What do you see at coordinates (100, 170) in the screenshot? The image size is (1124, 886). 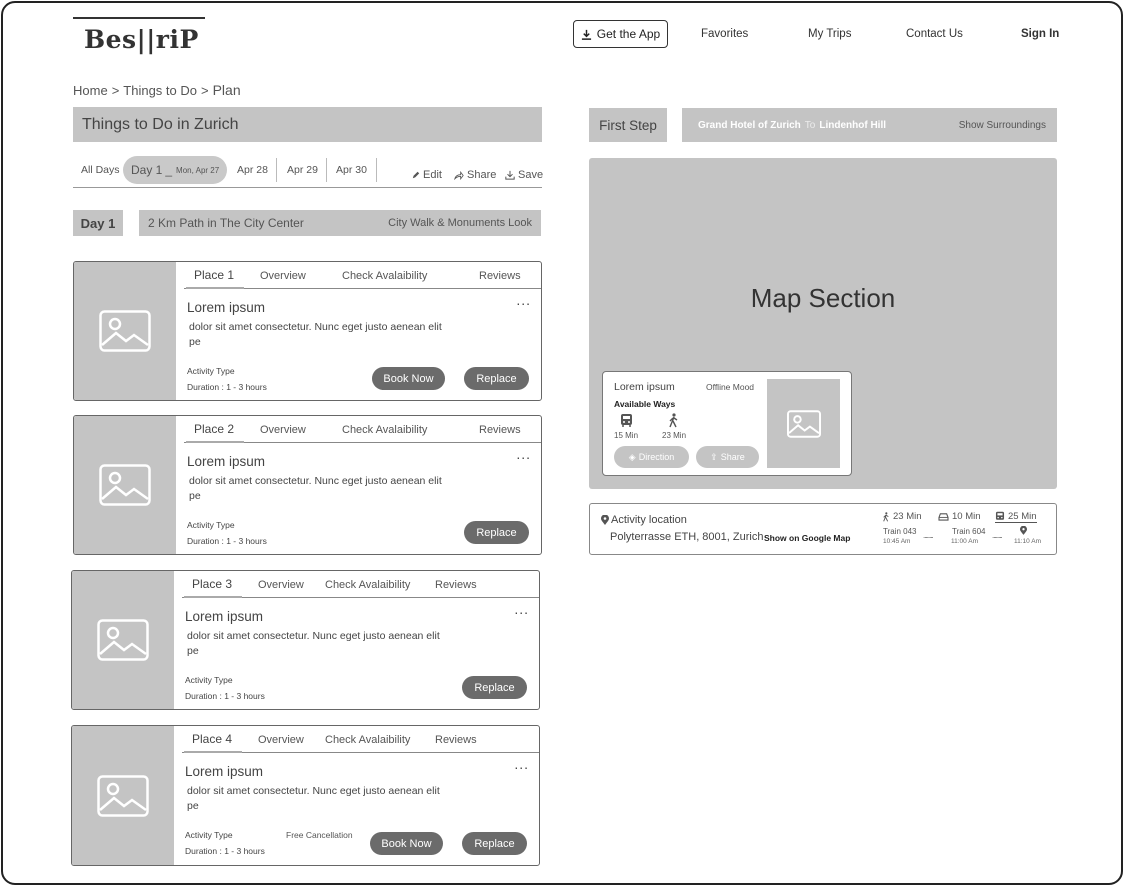 I see `tab-all-days: All Days` at bounding box center [100, 170].